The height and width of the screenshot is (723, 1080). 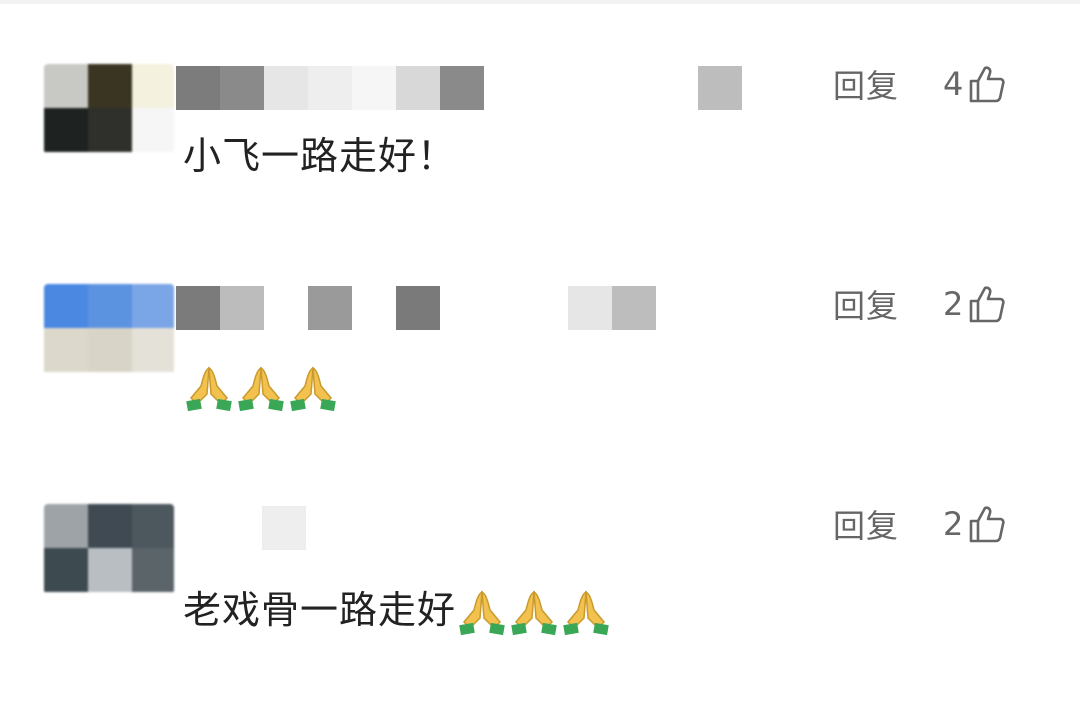 I want to click on comment-actions: 回复 4, so click(x=919, y=84).